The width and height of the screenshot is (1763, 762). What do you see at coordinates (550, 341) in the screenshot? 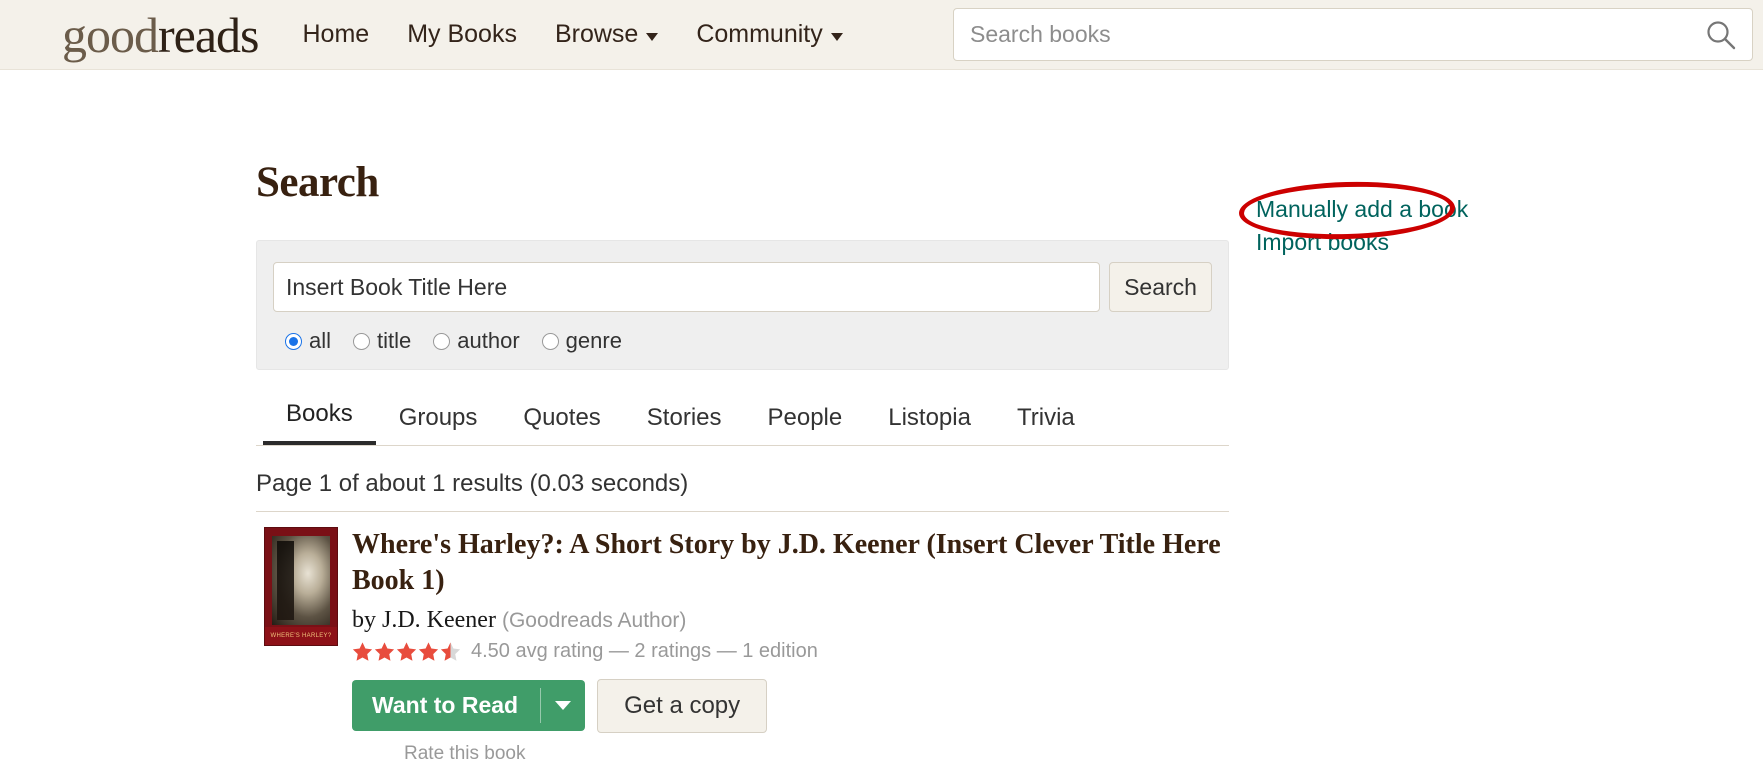
I see `radio-genre-icon` at bounding box center [550, 341].